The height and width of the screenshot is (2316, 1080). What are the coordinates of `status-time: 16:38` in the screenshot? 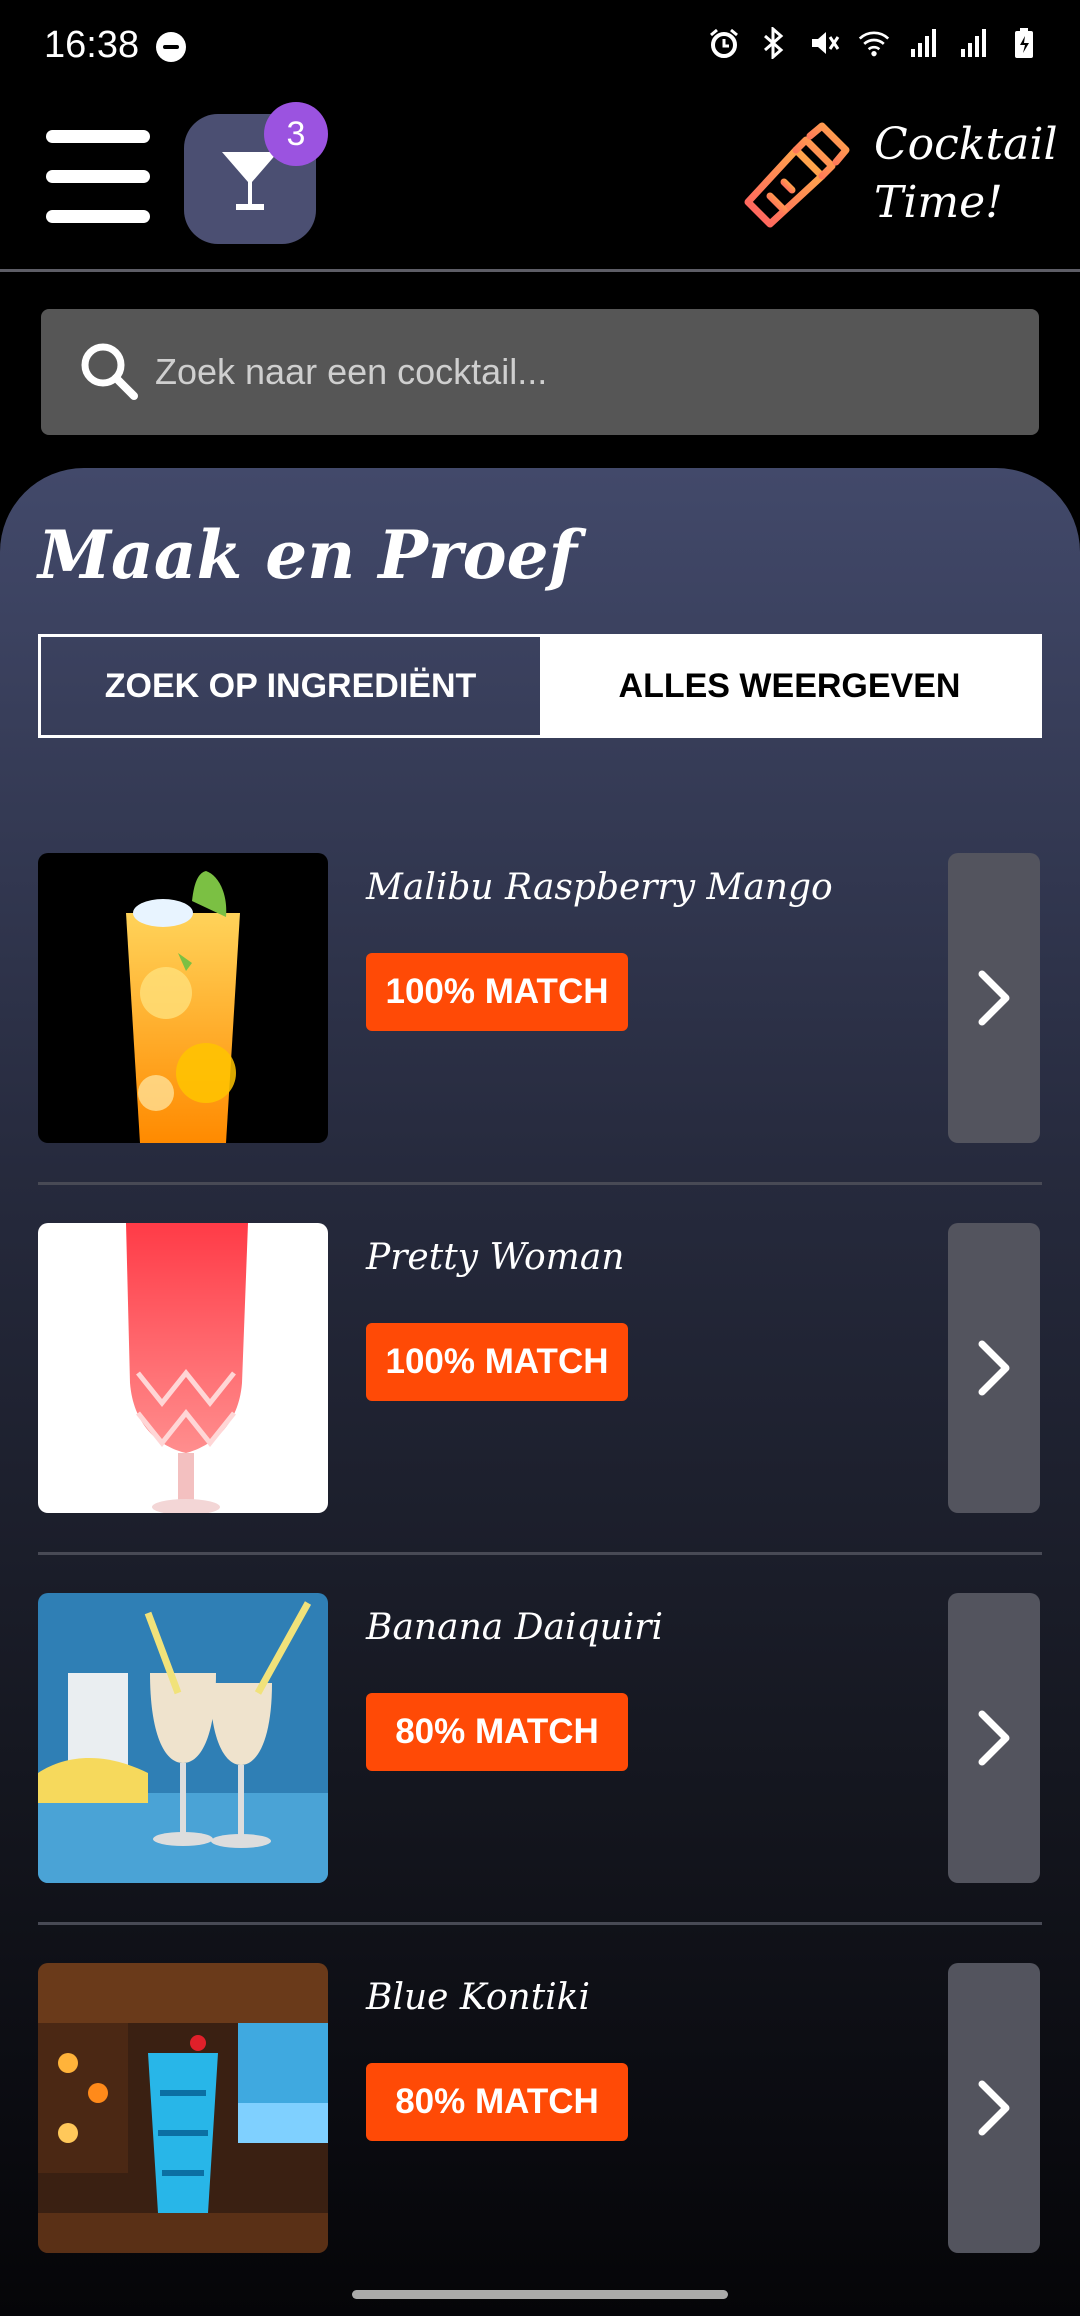 It's located at (92, 45).